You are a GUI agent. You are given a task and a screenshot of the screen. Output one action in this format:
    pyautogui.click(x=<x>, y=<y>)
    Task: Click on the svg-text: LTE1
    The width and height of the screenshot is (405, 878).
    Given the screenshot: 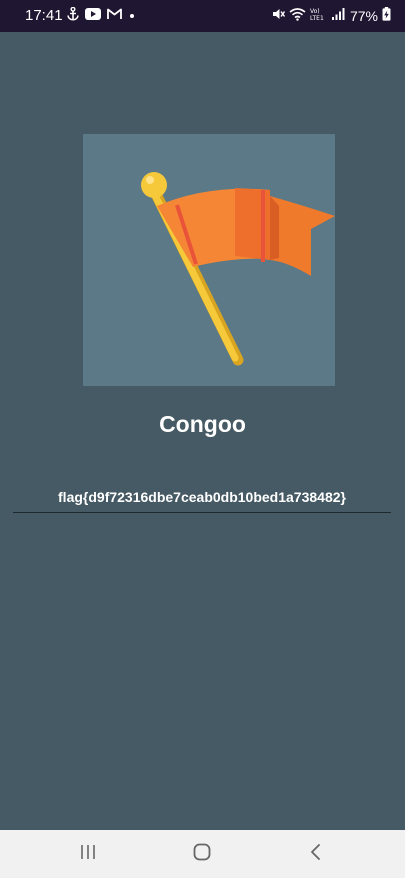 What is the action you would take?
    pyautogui.click(x=317, y=18)
    